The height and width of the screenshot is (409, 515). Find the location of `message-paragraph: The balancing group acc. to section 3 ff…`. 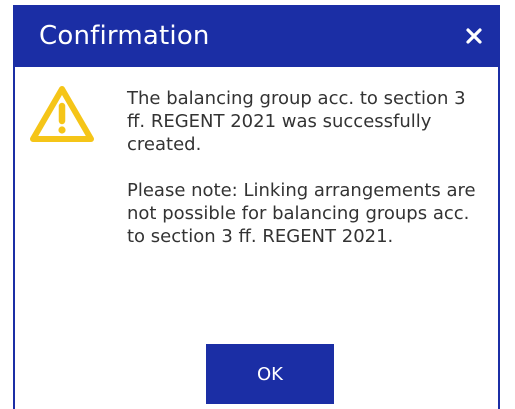

message-paragraph: The balancing group acc. to section 3 ff… is located at coordinates (296, 121).